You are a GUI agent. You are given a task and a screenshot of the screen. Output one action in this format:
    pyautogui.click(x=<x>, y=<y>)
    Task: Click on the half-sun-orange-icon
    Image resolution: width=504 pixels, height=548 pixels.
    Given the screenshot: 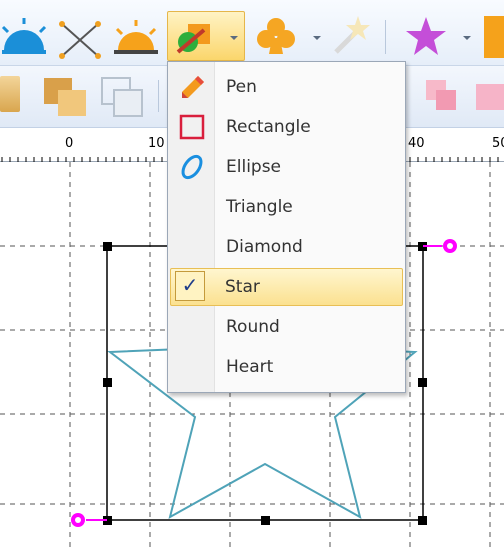 What is the action you would take?
    pyautogui.click(x=136, y=38)
    